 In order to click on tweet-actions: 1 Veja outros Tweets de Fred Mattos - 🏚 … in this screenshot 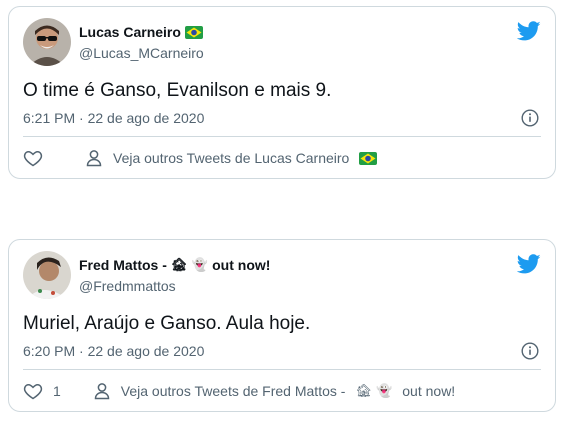, I will do `click(239, 391)`.